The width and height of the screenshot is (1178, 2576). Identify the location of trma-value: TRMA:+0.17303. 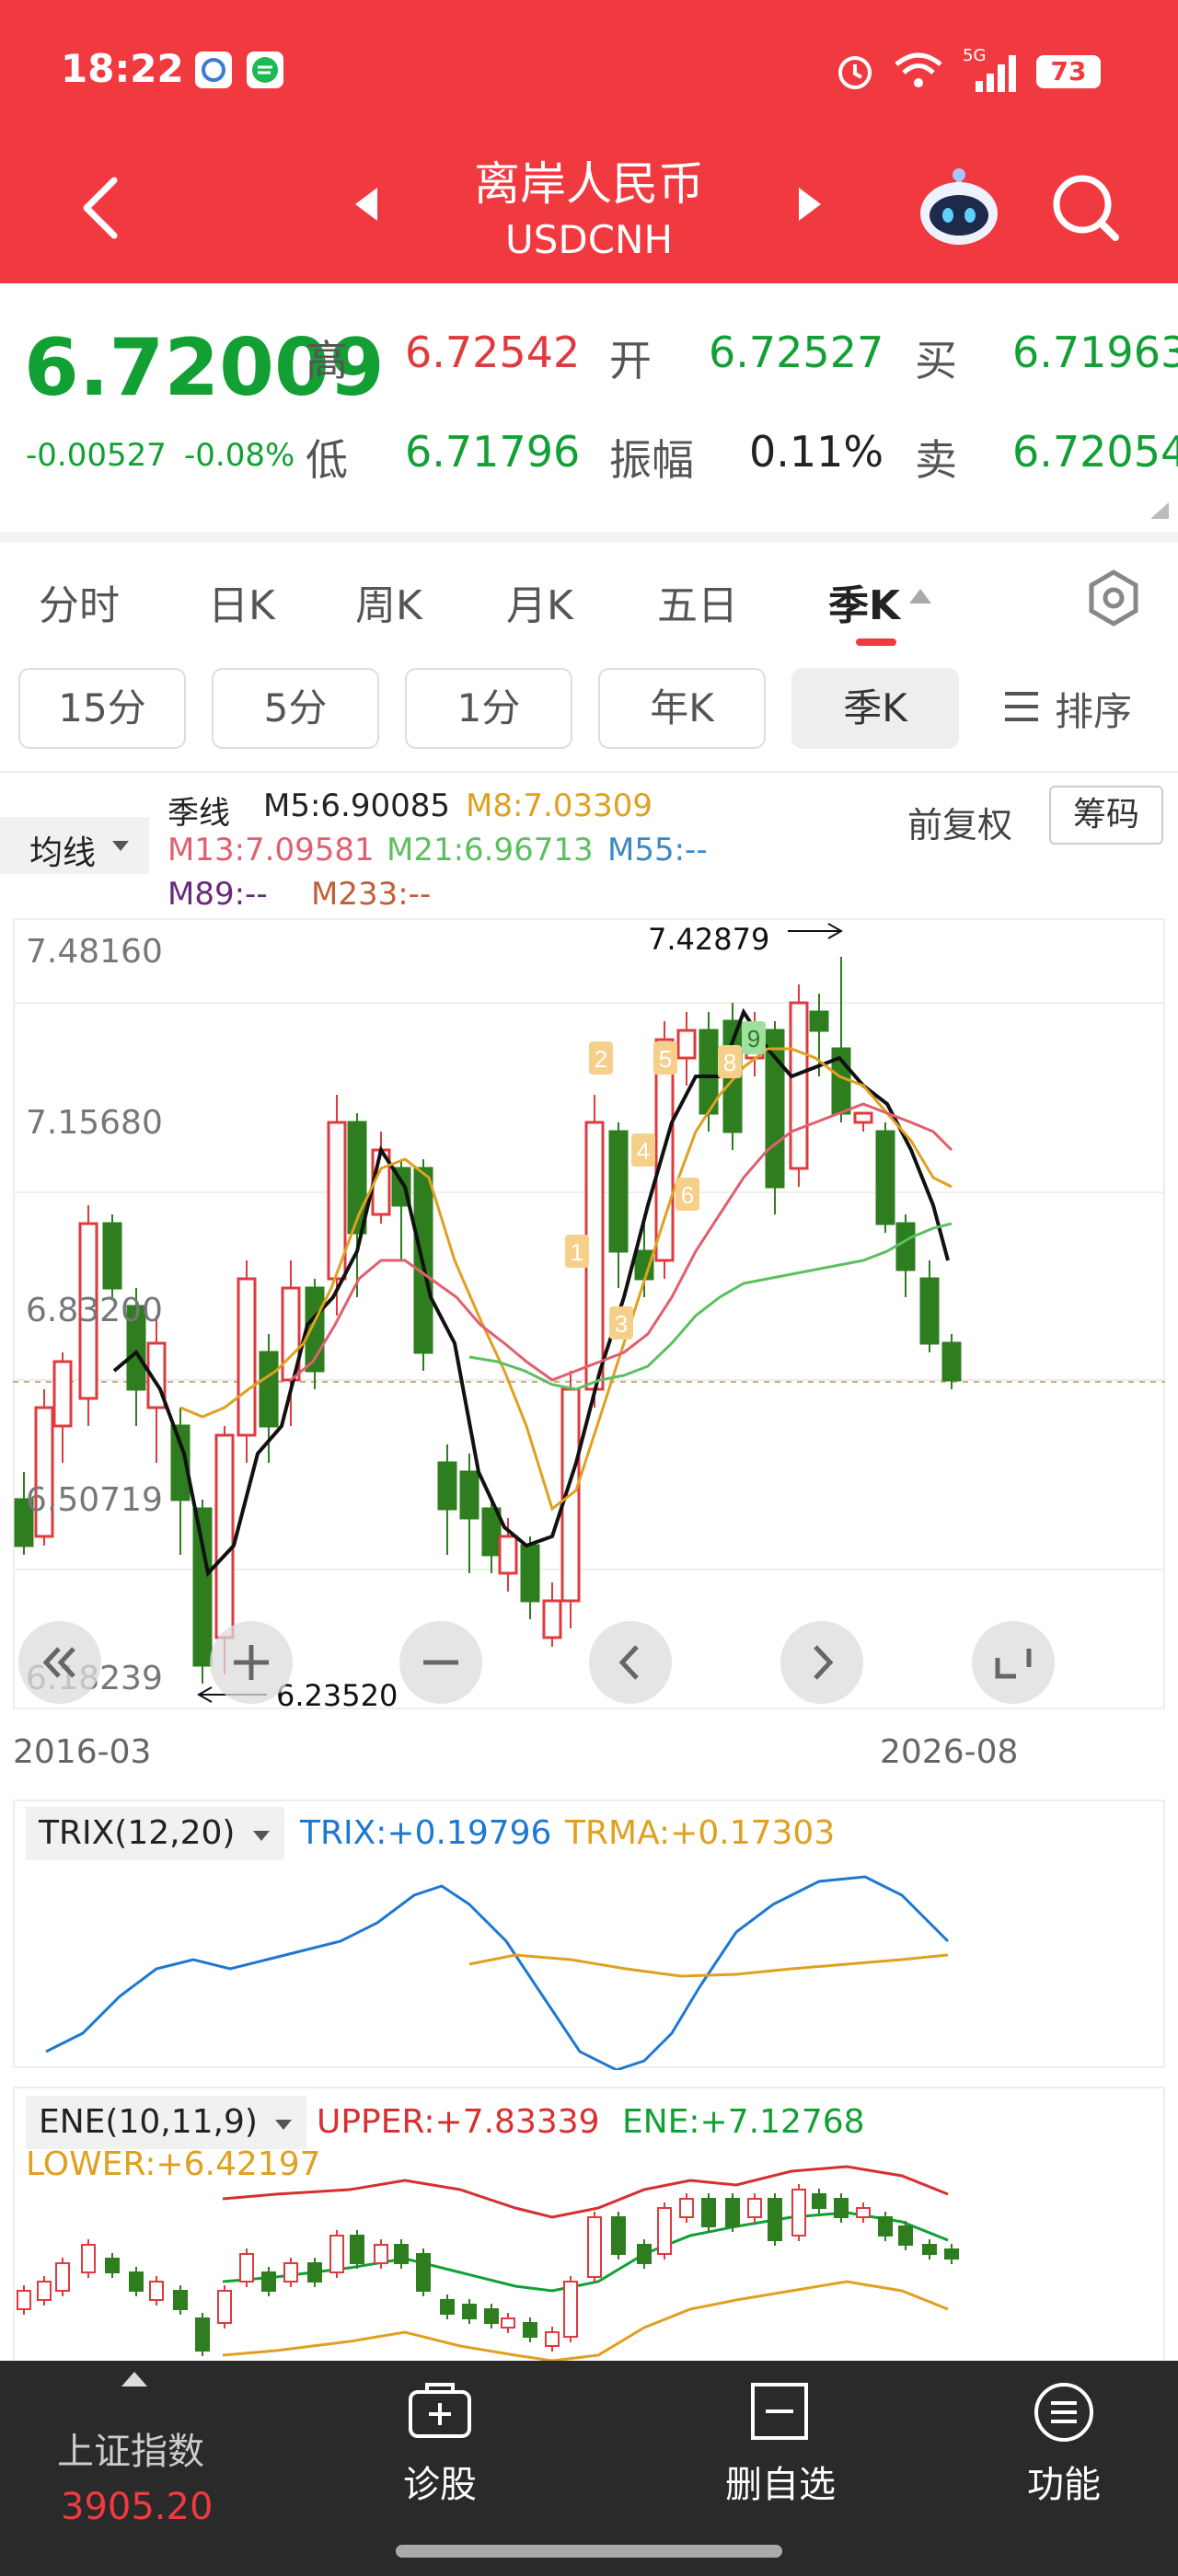
(700, 1833).